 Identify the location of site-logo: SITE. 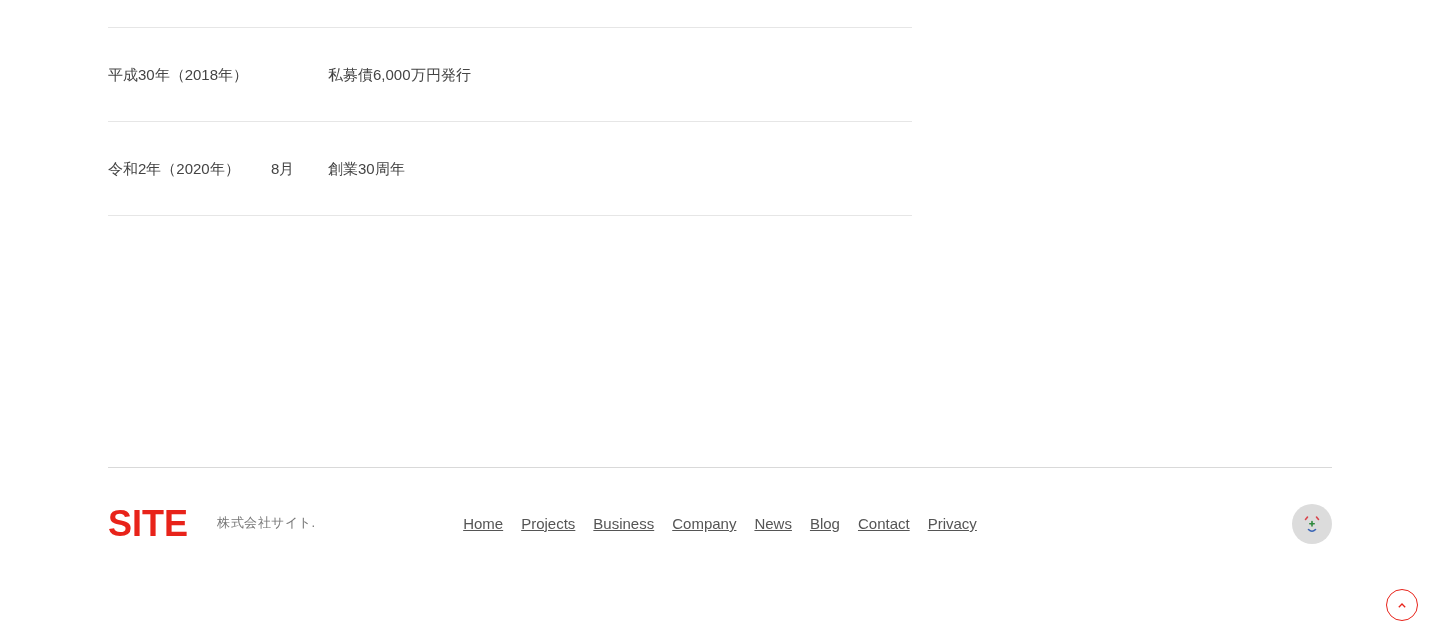
(148, 524).